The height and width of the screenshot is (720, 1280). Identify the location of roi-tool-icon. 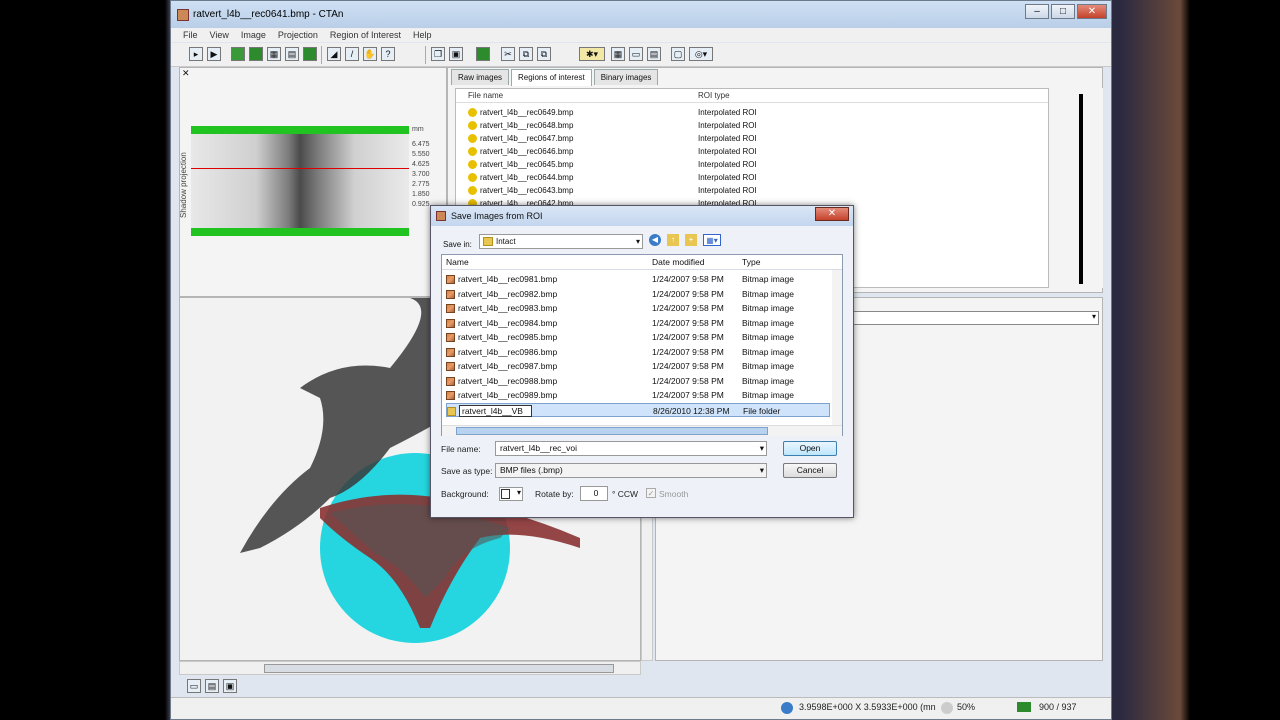
(483, 54).